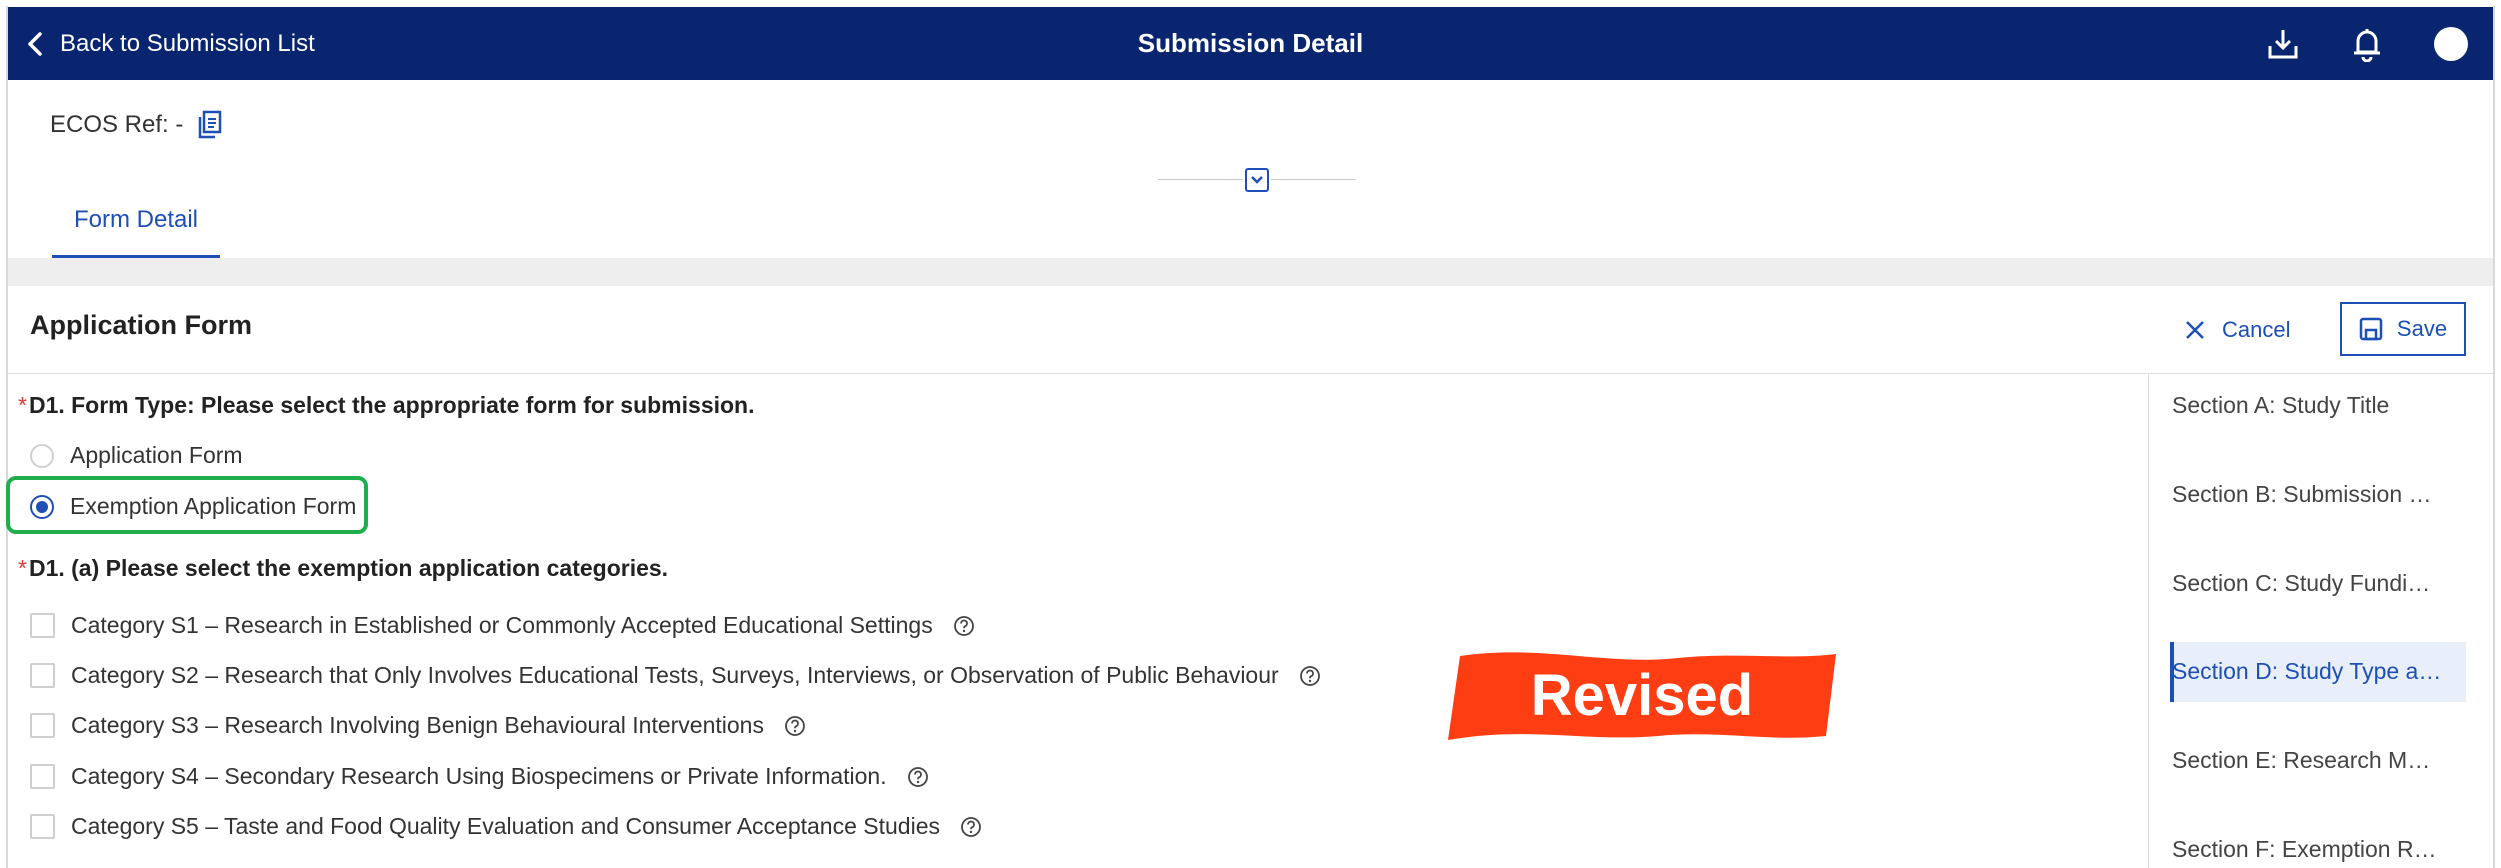 The height and width of the screenshot is (868, 2501). I want to click on avatar, so click(2451, 43).